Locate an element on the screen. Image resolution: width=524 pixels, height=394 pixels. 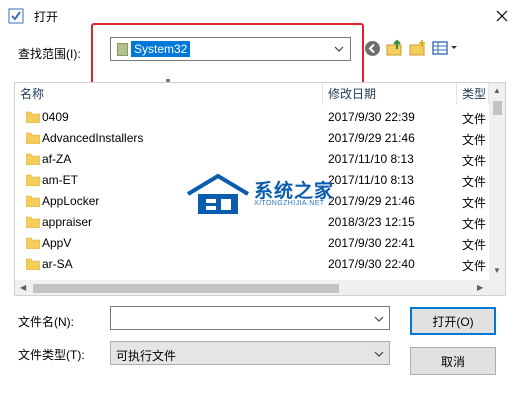
filetype-value: 可执行文件 is located at coordinates (146, 356).